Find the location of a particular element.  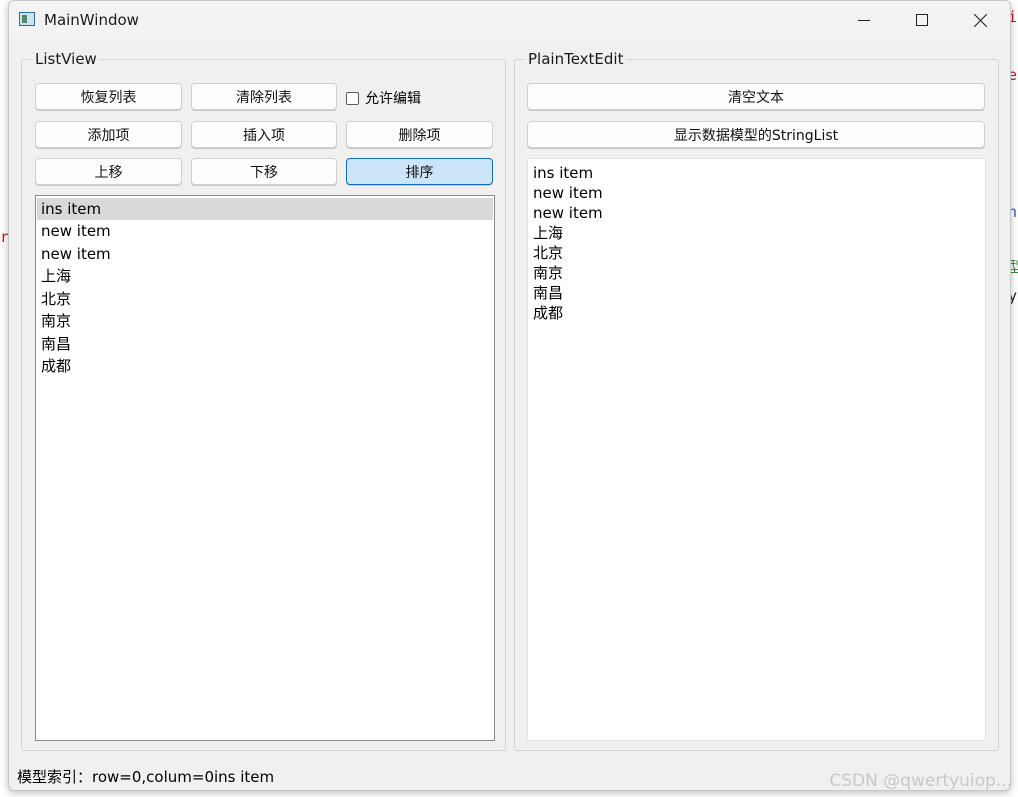

list-item: 成都 is located at coordinates (265, 366).